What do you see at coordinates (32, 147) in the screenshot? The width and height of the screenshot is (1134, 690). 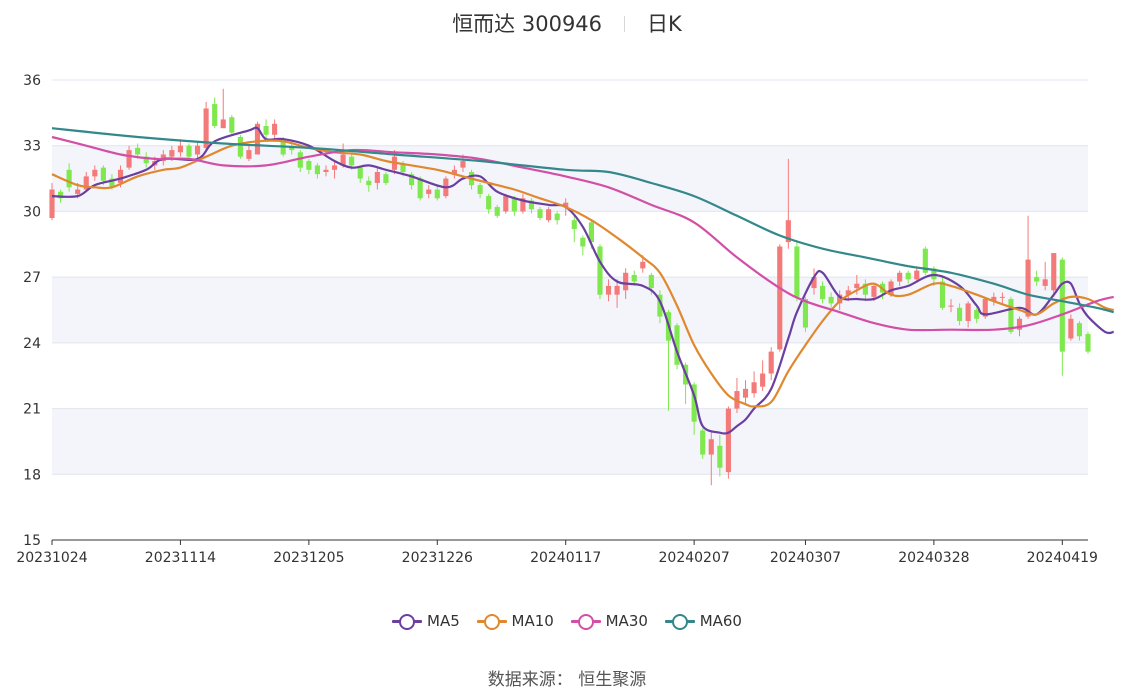 I see `y-tick-label: 33` at bounding box center [32, 147].